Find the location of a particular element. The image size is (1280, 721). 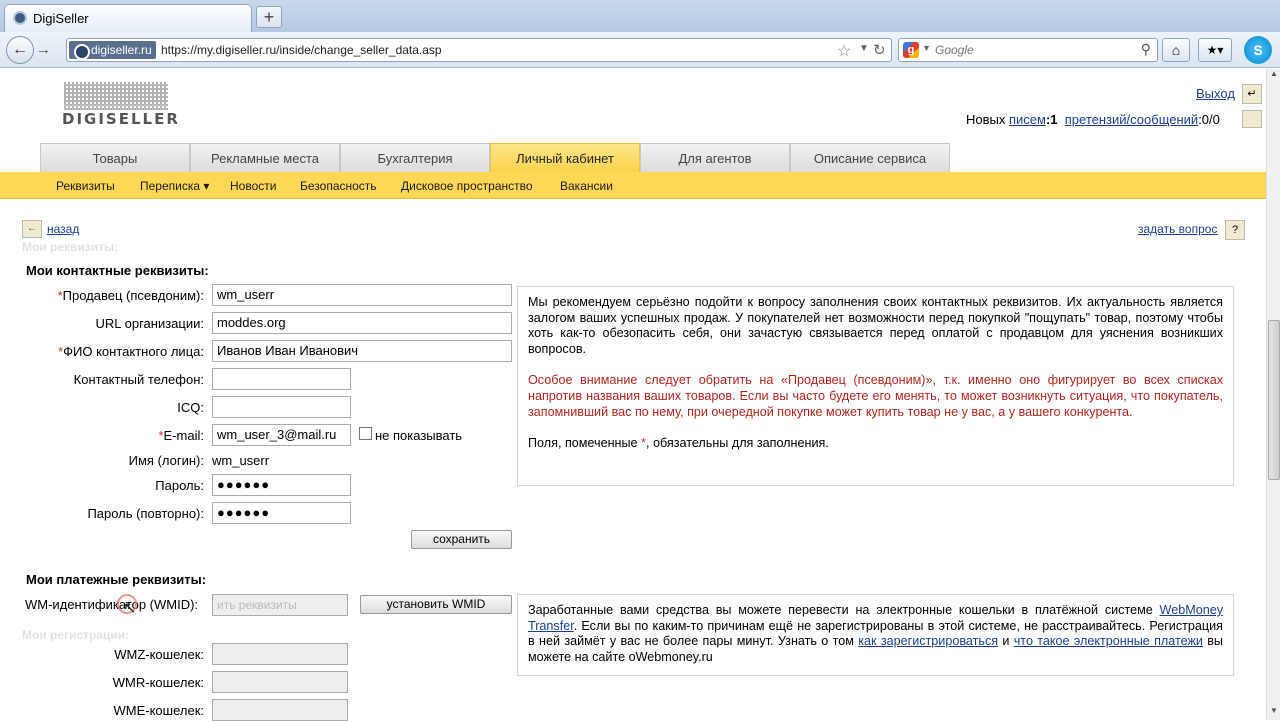

scroll-up-icon: ▲ is located at coordinates (1273, 76).